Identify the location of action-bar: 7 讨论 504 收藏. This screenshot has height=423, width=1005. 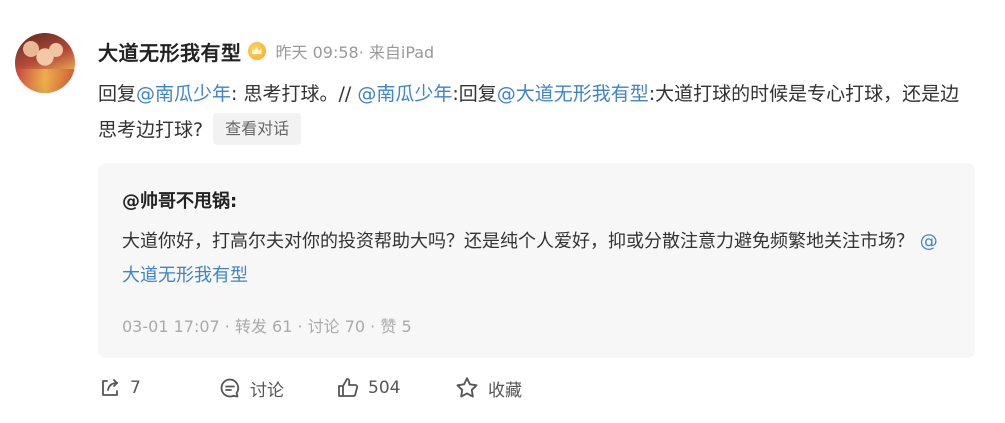
(334, 388).